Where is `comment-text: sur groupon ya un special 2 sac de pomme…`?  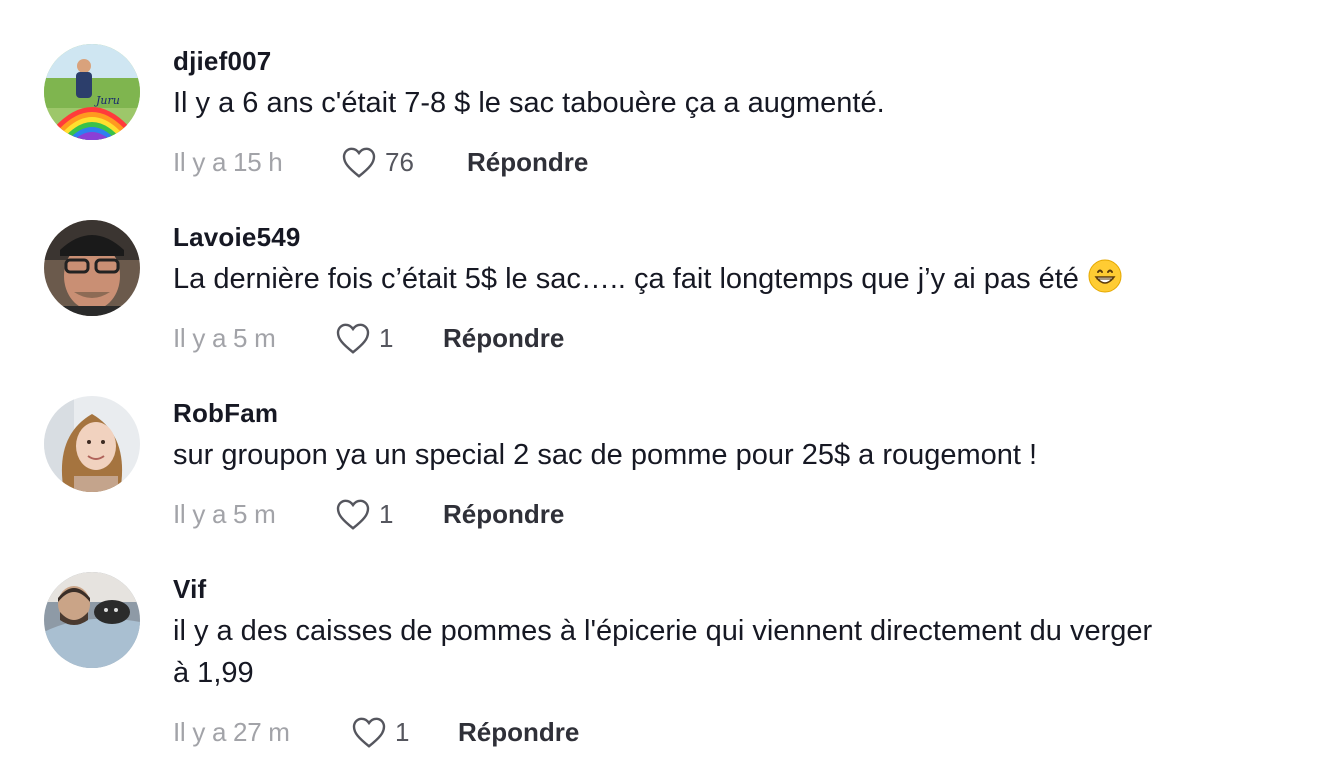 comment-text: sur groupon ya un special 2 sac de pomme… is located at coordinates (605, 455).